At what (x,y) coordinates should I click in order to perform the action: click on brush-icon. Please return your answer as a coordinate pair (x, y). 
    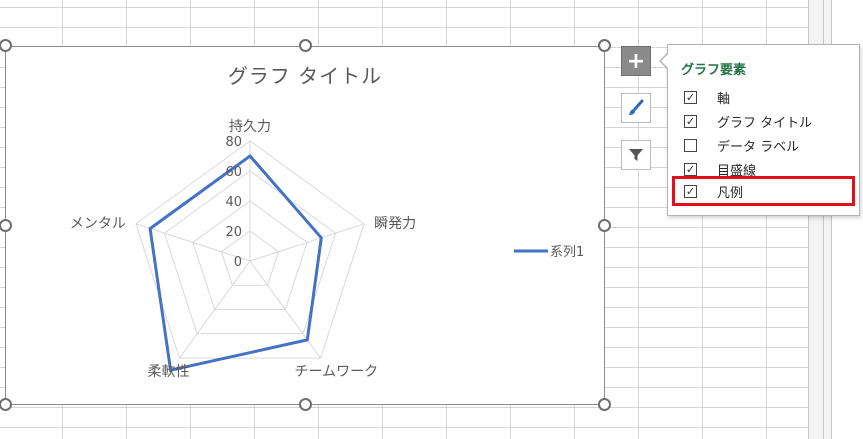
    Looking at the image, I should click on (636, 107).